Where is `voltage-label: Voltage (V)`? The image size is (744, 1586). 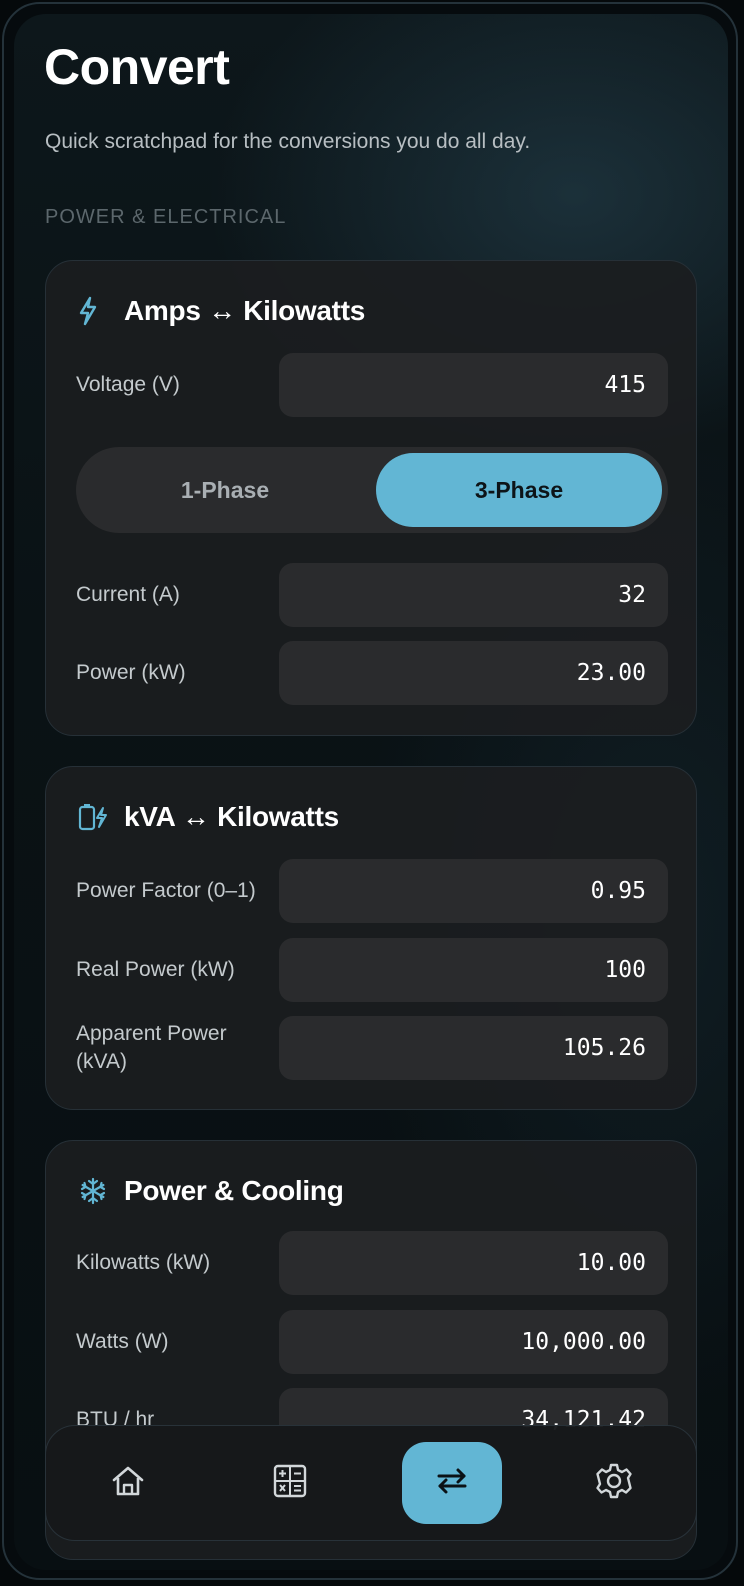 voltage-label: Voltage (V) is located at coordinates (128, 384).